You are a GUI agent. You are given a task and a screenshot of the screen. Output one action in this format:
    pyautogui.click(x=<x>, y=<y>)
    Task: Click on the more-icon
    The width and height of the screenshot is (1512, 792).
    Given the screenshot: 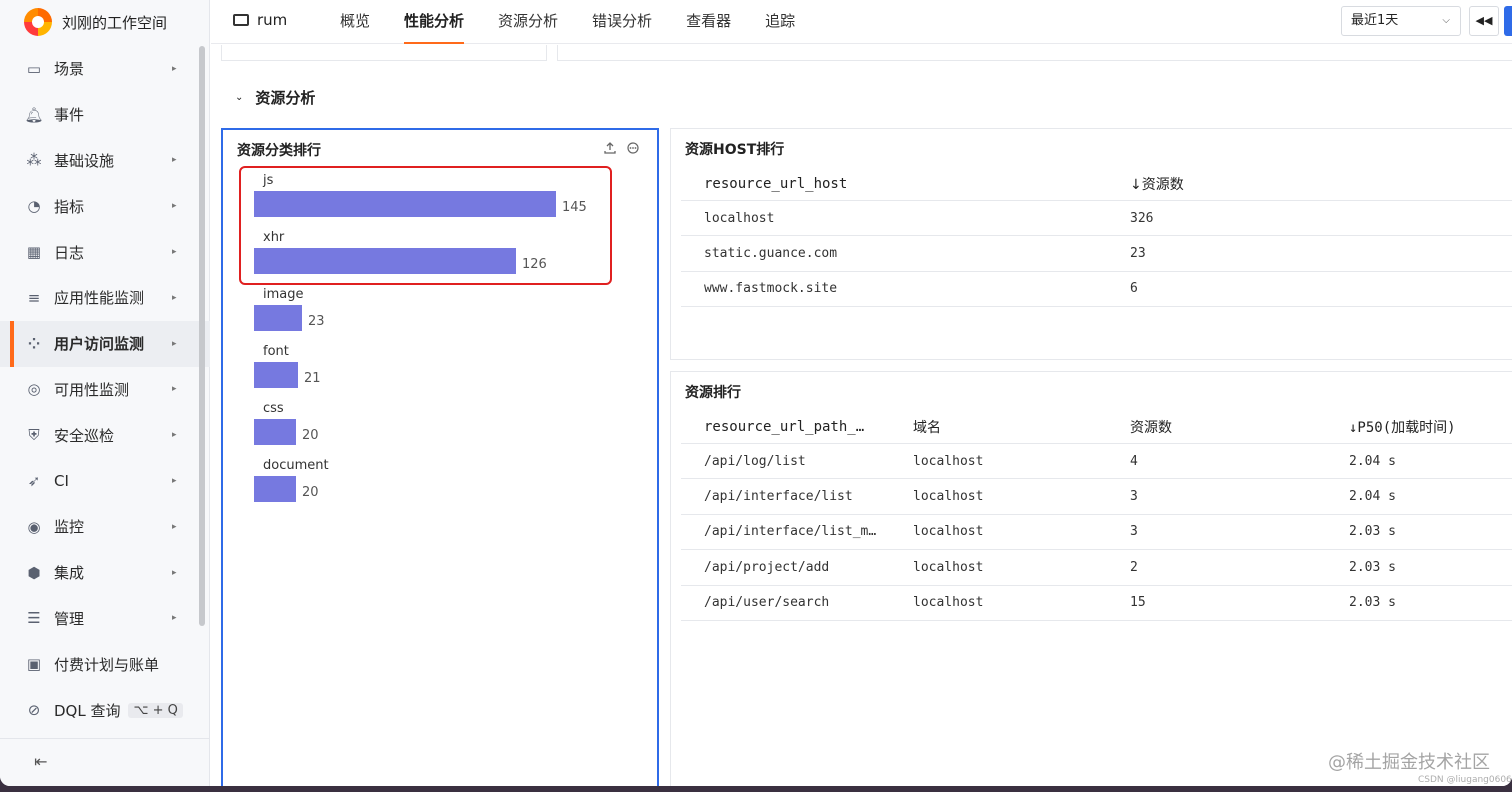 What is the action you would take?
    pyautogui.click(x=632, y=147)
    